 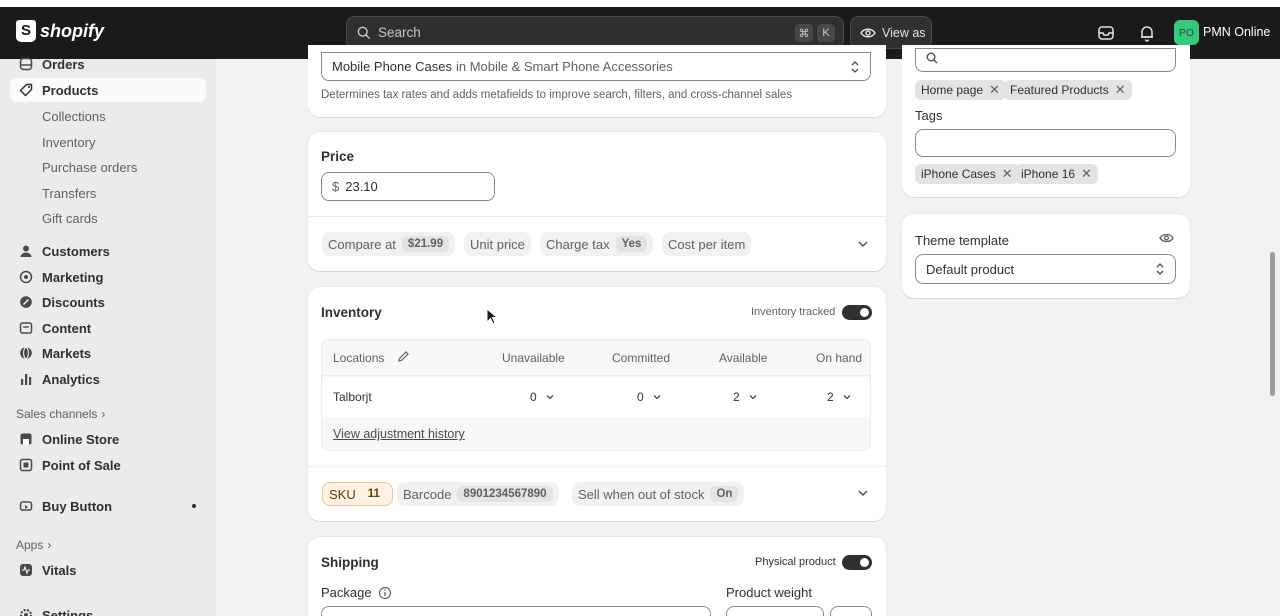 What do you see at coordinates (108, 302) in the screenshot?
I see `sidebar-item-discounts: Discounts` at bounding box center [108, 302].